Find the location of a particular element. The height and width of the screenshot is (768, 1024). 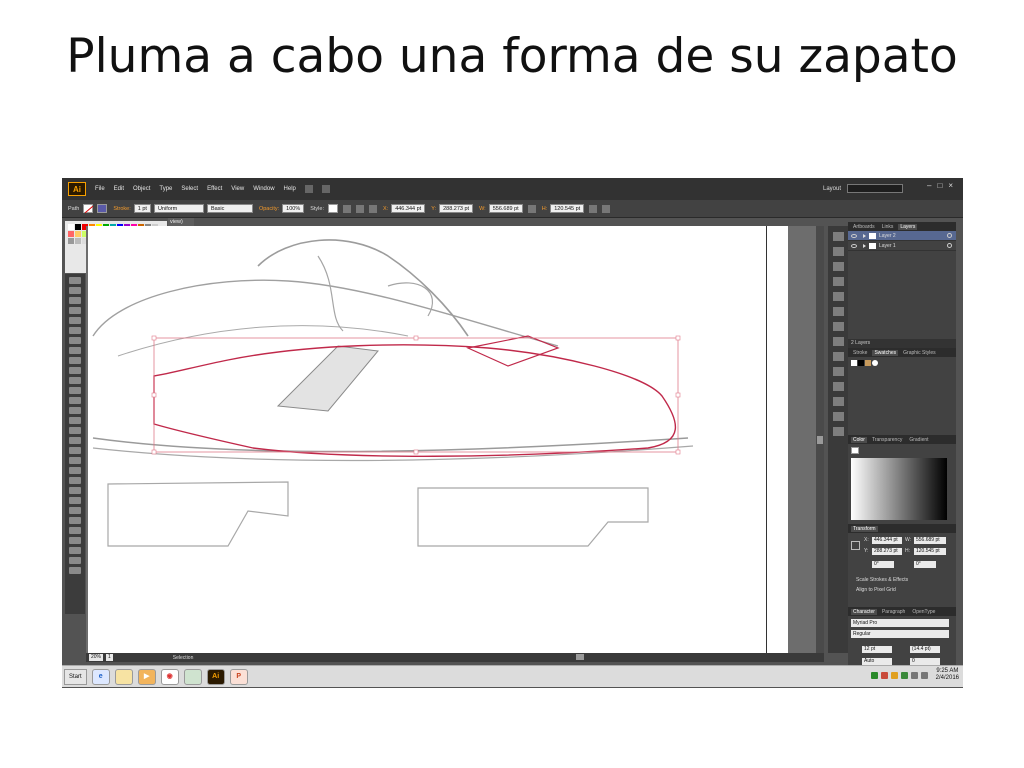

bbox-handle-tr is located at coordinates (678, 338).